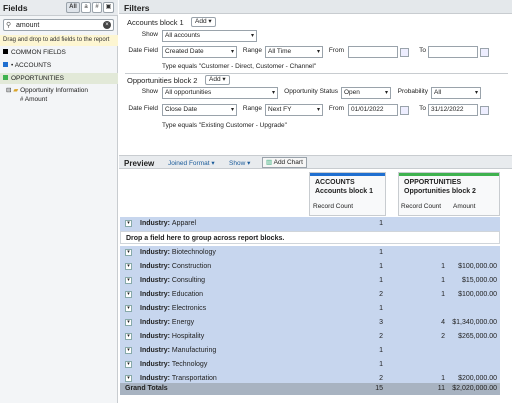 The height and width of the screenshot is (403, 512). I want to click on block2-range-select: Next FY ▾, so click(294, 110).